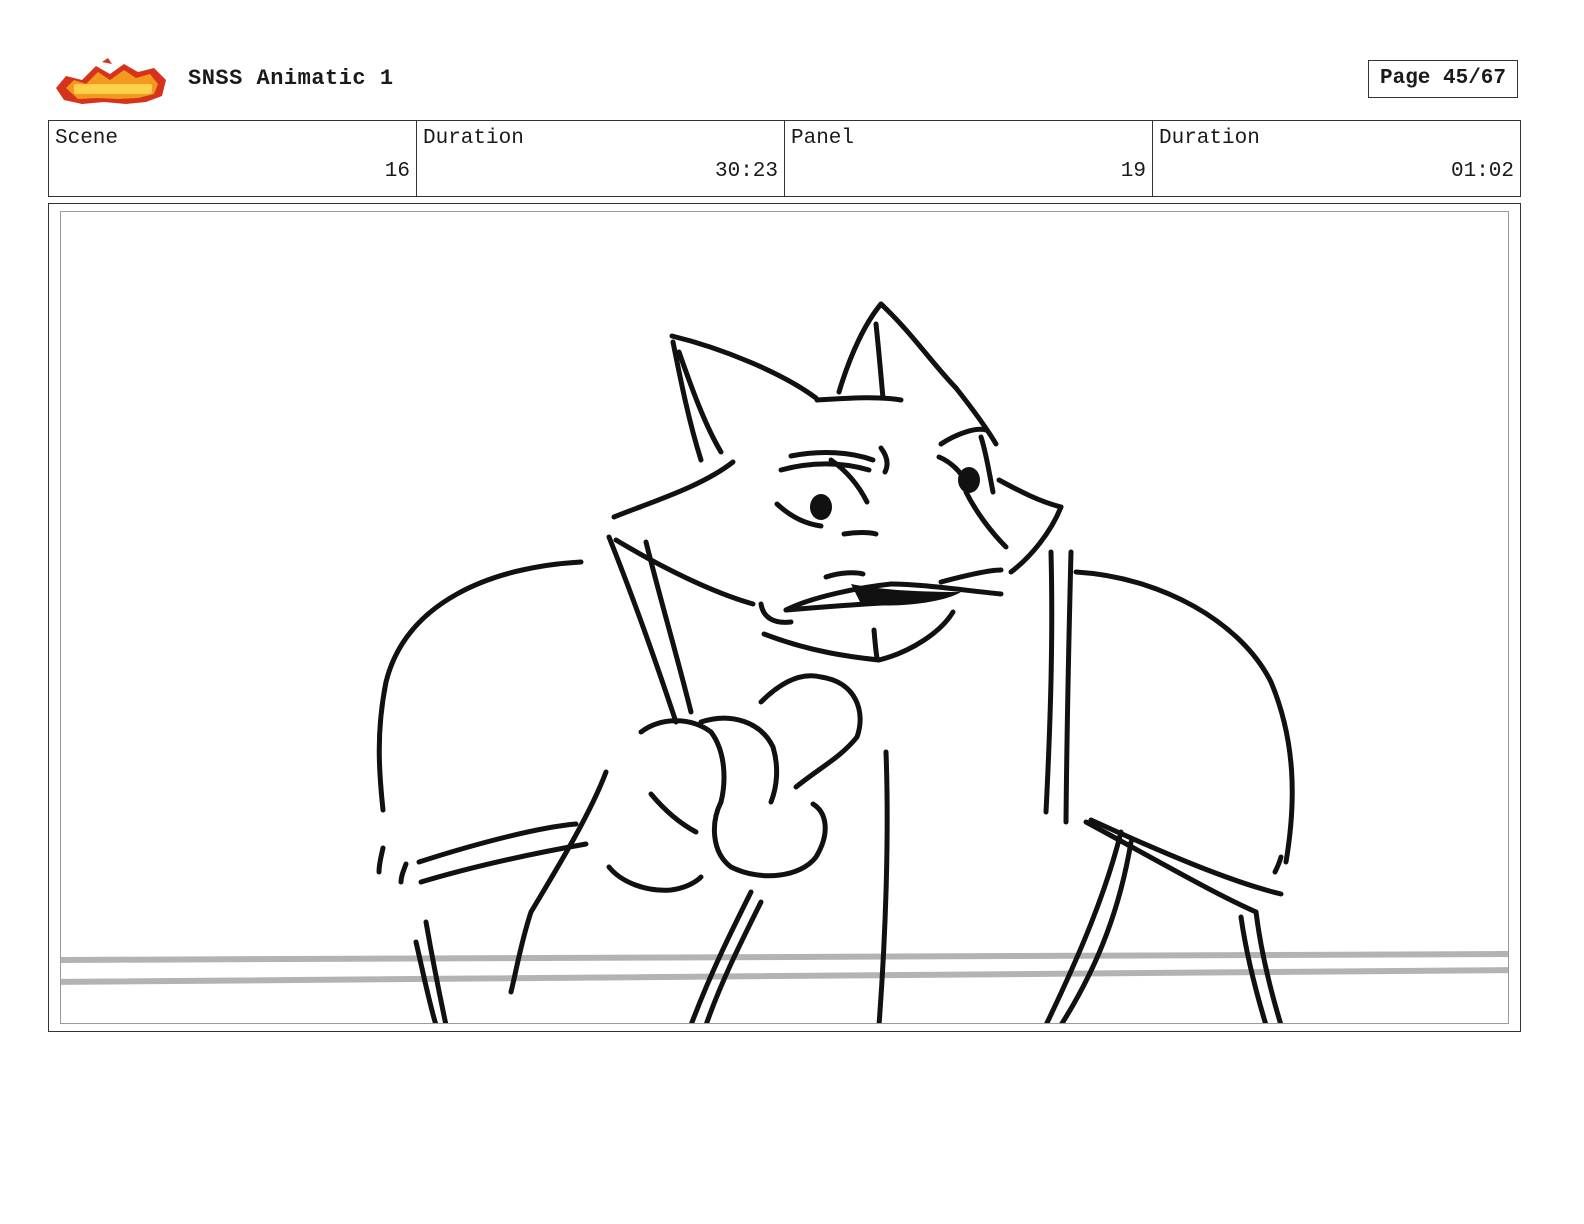 The height and width of the screenshot is (1224, 1584). What do you see at coordinates (233, 158) in the screenshot?
I see `scene-cell: Scene 16` at bounding box center [233, 158].